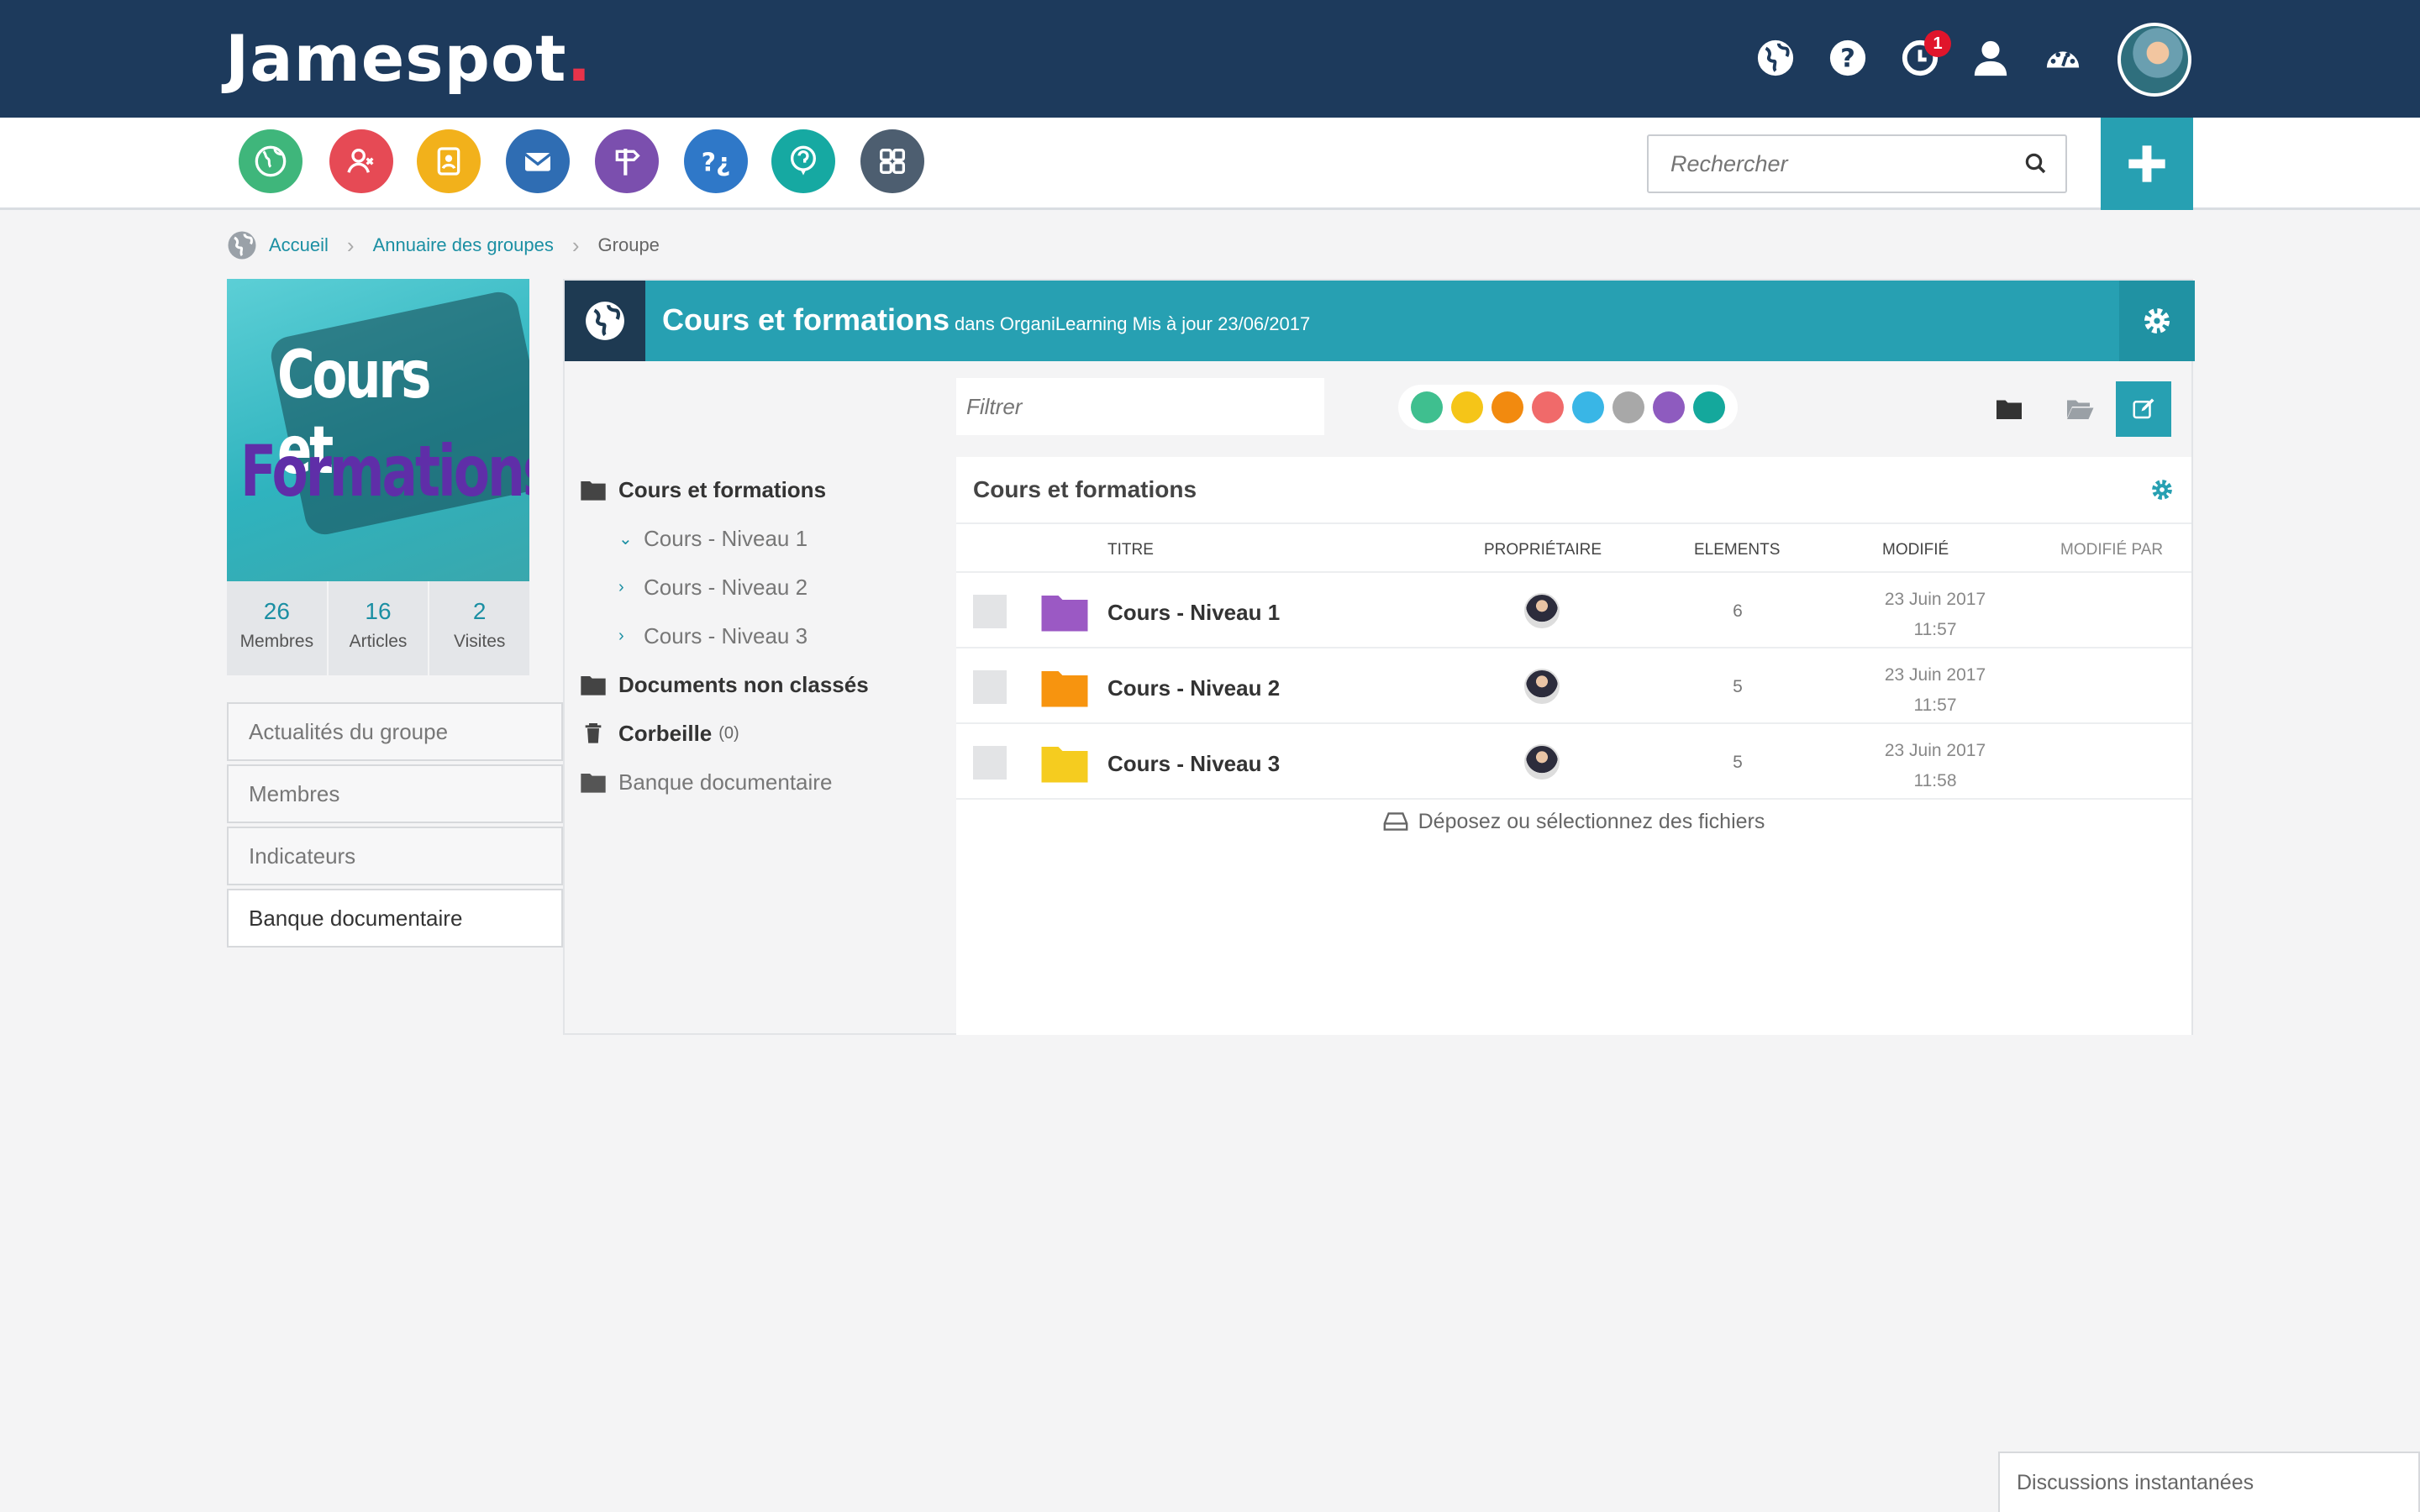 This screenshot has width=2420, height=1512. I want to click on color-filter-teal, so click(1709, 407).